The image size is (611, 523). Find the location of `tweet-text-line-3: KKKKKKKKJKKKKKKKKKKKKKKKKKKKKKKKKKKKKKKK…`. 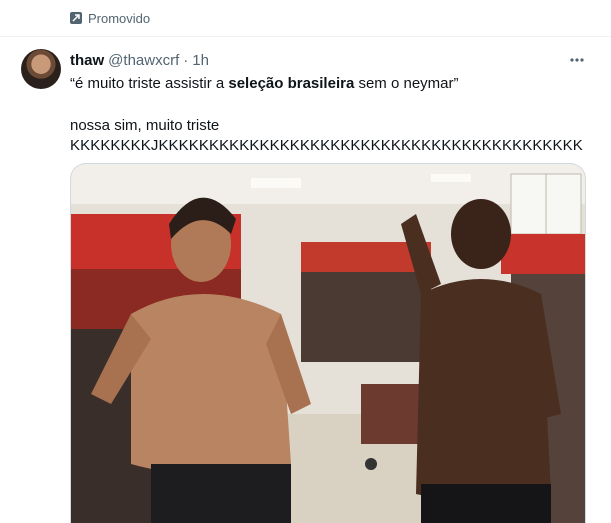

tweet-text-line-3: KKKKKKKKJKKKKKKKKKKKKKKKKKKKKKKKKKKKKKKK… is located at coordinates (326, 145).